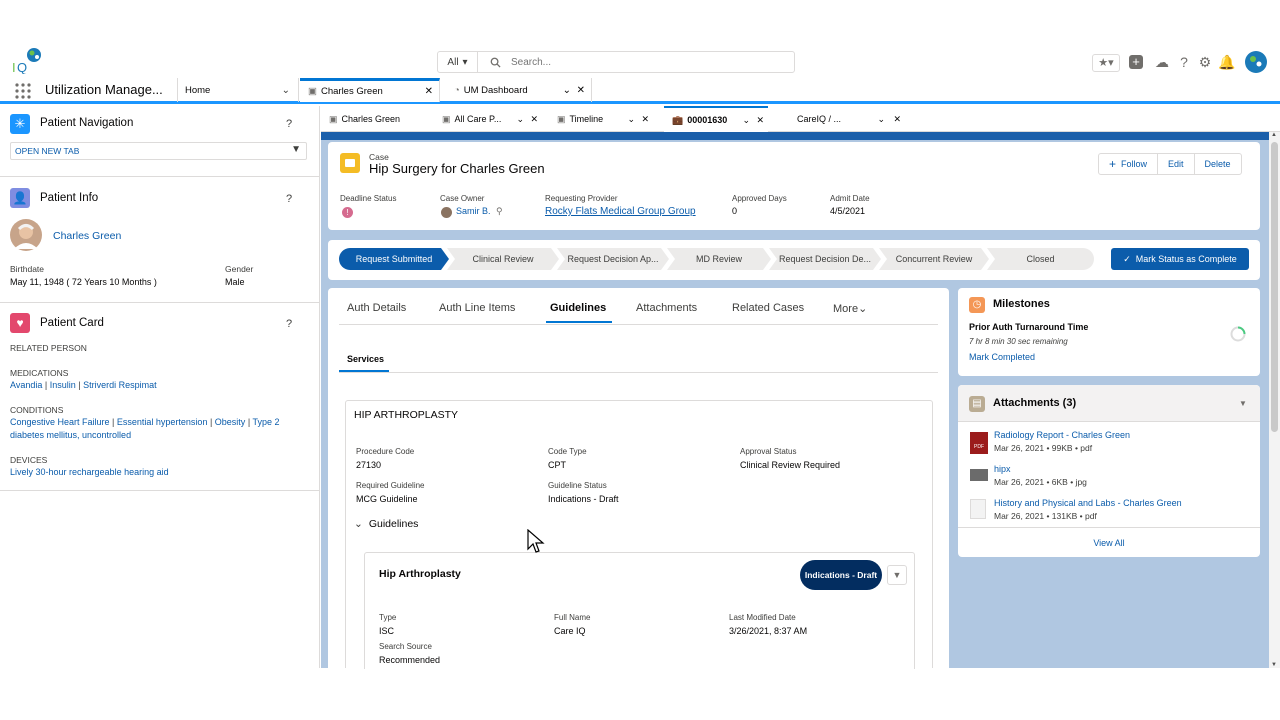  What do you see at coordinates (376, 308) in the screenshot?
I see `tab-auth-details: Auth Details` at bounding box center [376, 308].